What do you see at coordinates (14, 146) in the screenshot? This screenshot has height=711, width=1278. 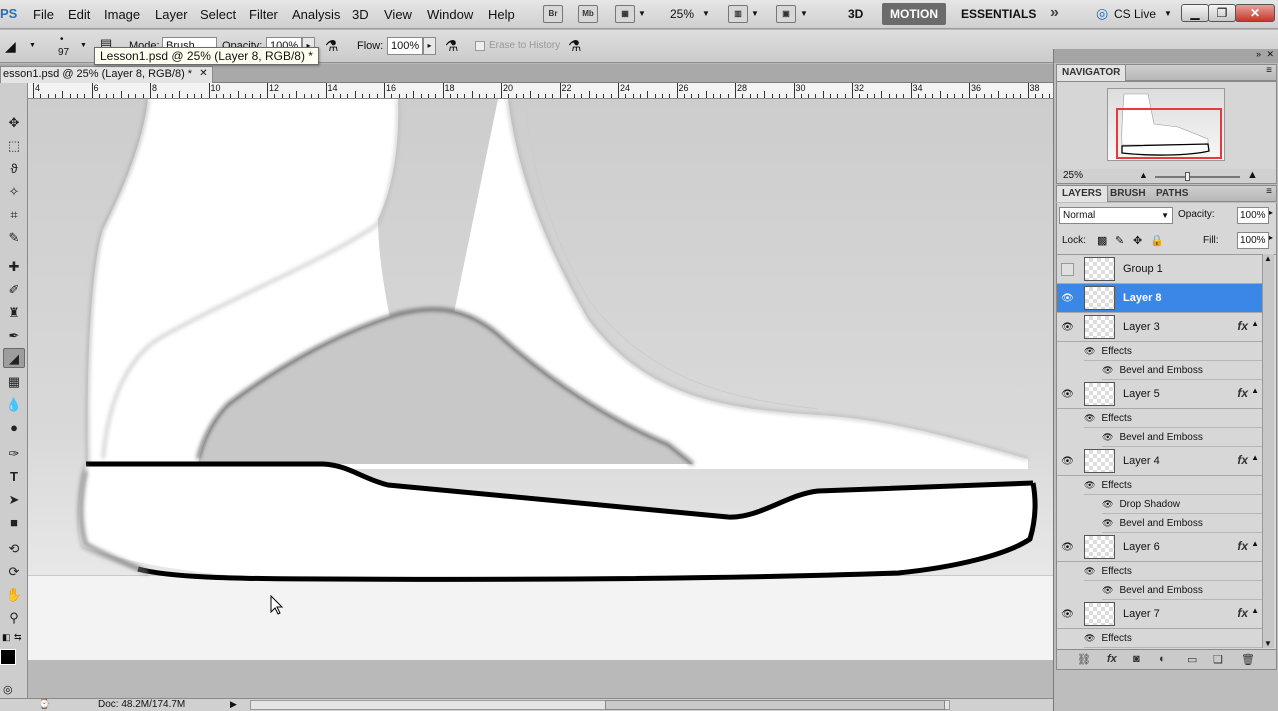 I see `marquee-tool-icon: ⬚` at bounding box center [14, 146].